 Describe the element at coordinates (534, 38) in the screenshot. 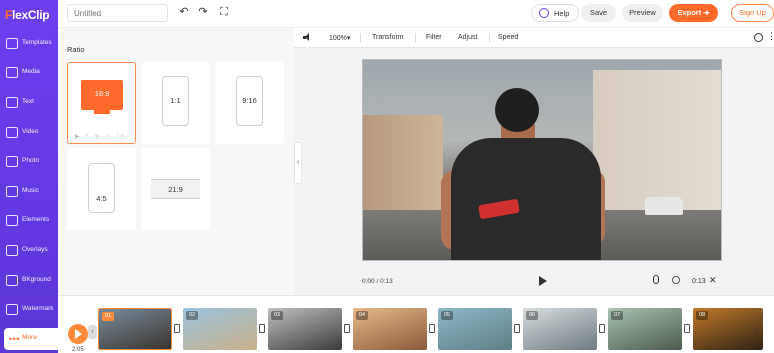

I see `edit-toolbar: 100%▾ Transform Filter Adjust Speed ⋮` at that location.